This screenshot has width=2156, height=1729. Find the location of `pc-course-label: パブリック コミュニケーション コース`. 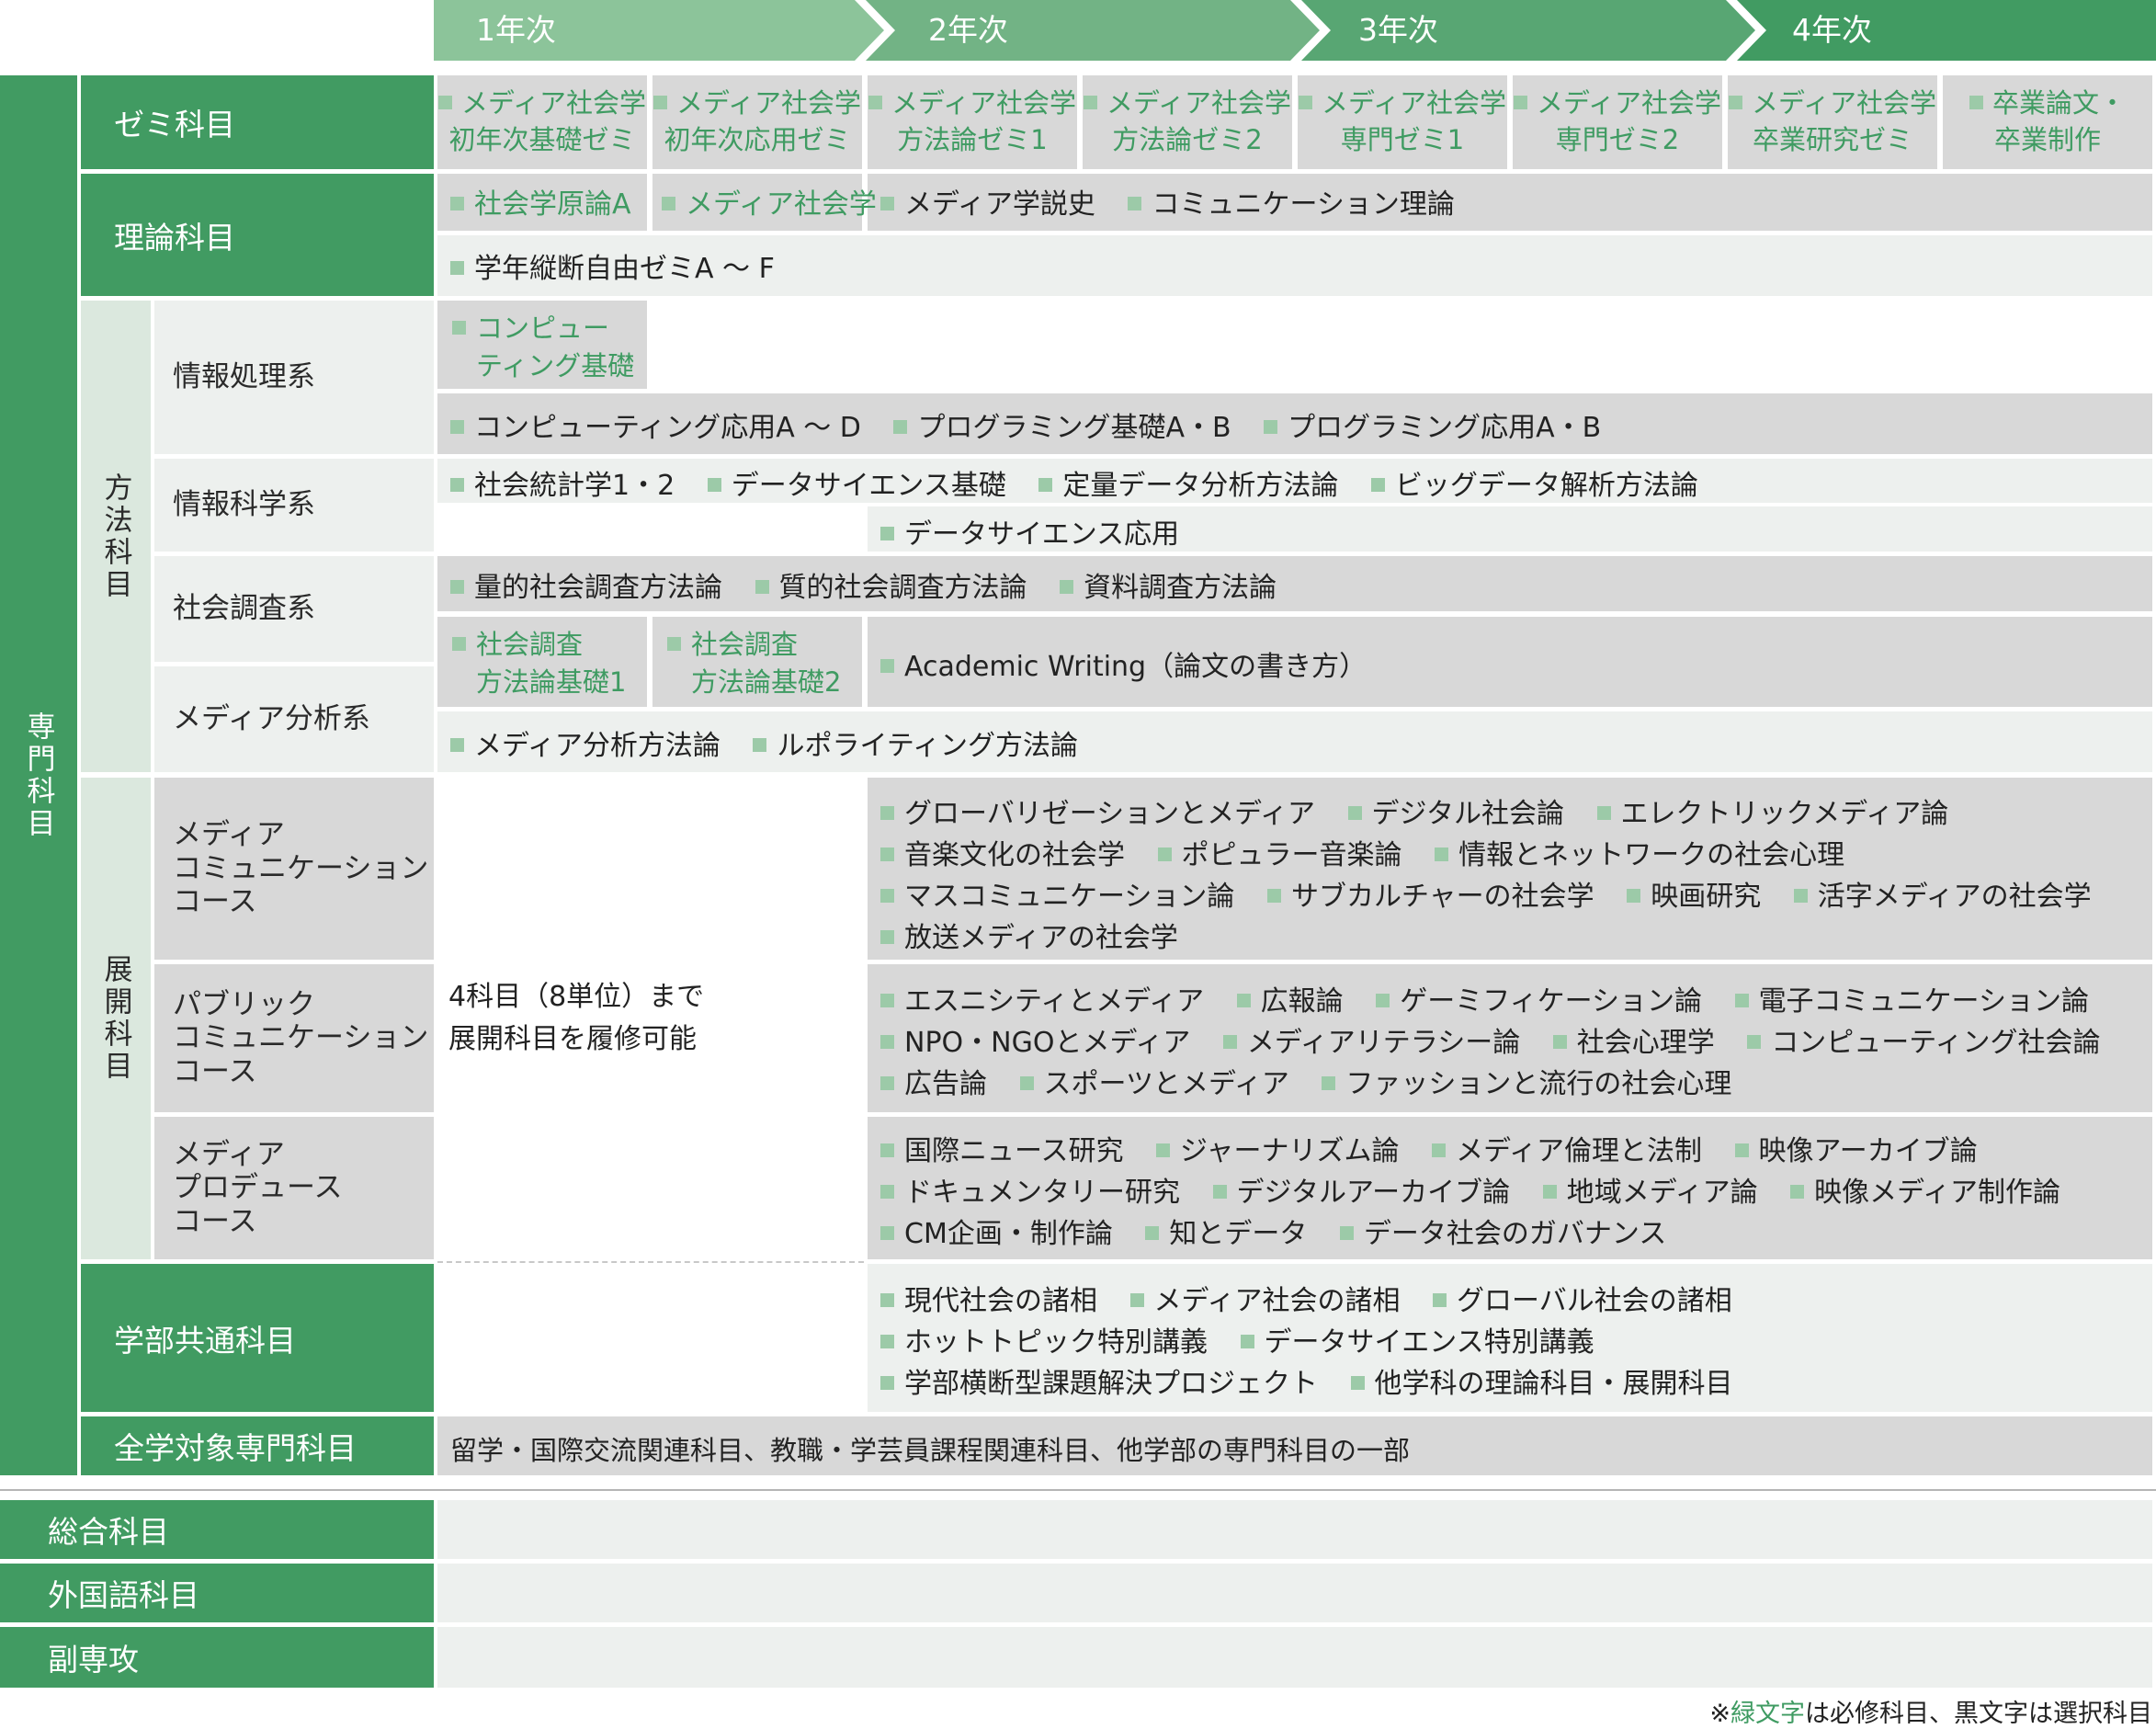

pc-course-label: パブリック コミュニケーション コース is located at coordinates (294, 1038).